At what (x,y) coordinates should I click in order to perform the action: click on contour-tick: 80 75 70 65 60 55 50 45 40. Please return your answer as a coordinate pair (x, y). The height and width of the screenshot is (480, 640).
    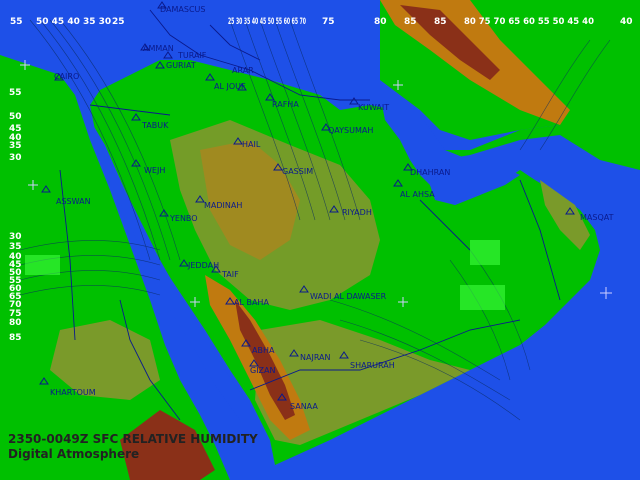
    Looking at the image, I should click on (529, 22).